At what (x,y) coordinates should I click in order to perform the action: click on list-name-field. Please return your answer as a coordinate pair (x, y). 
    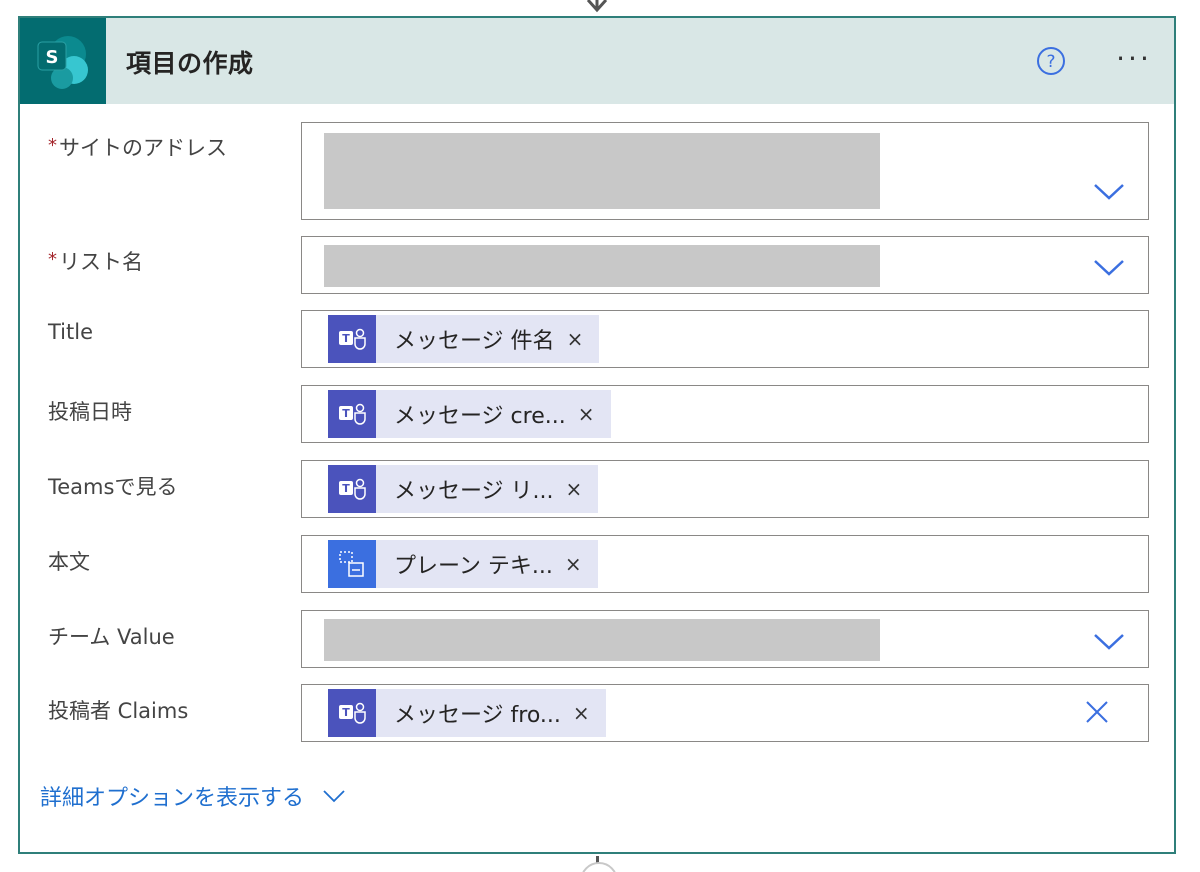
    Looking at the image, I should click on (725, 265).